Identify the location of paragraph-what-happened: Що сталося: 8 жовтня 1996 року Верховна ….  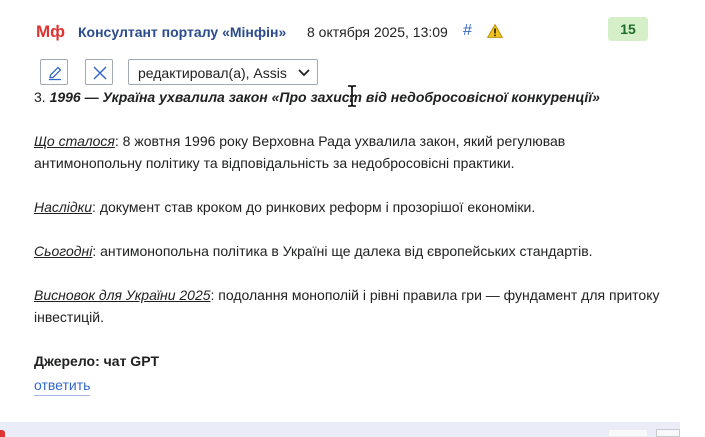
(354, 152).